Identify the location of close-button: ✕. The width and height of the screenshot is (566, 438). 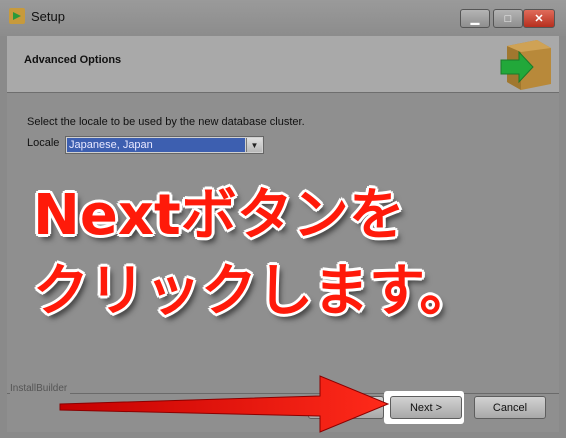
(539, 18).